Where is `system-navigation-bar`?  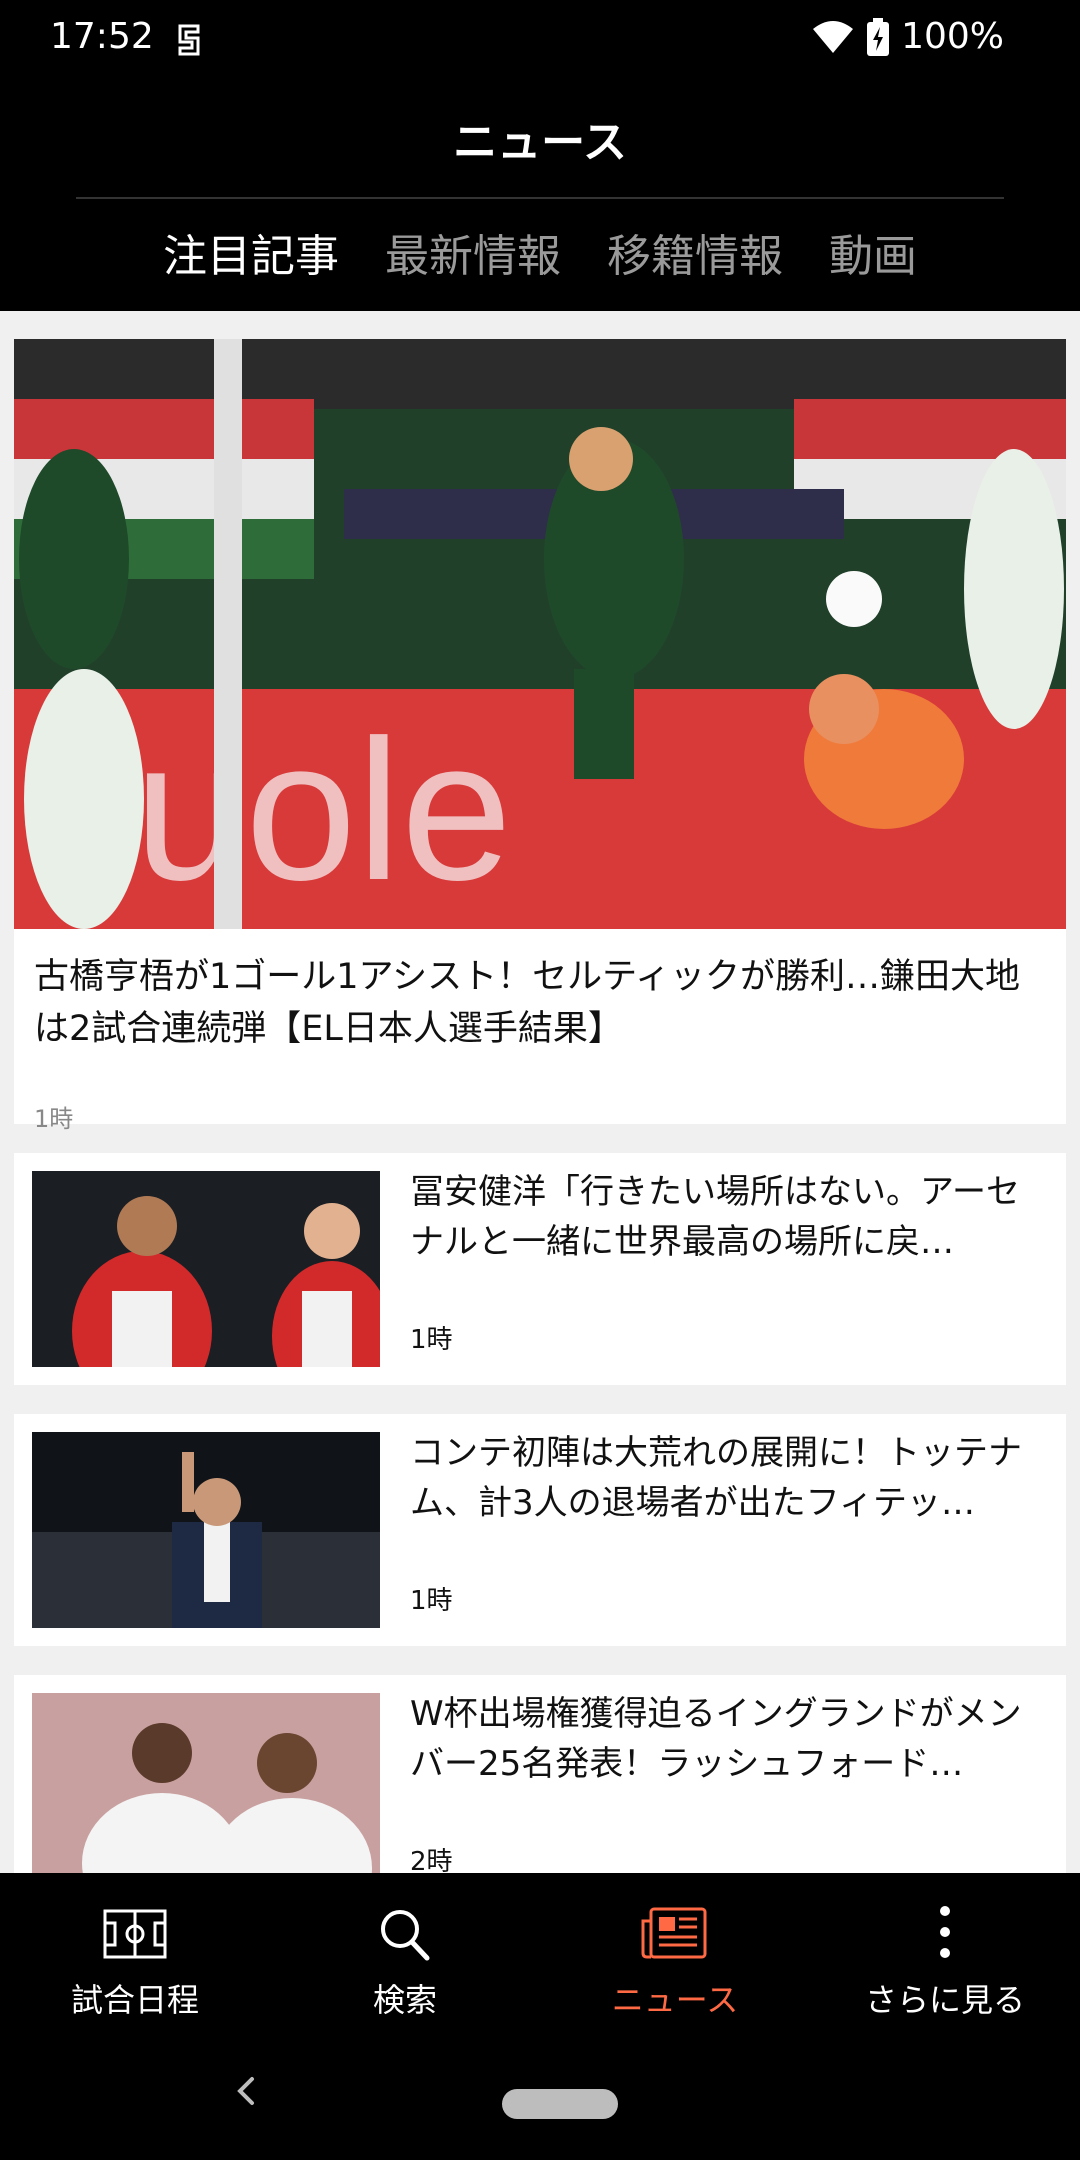 system-navigation-bar is located at coordinates (540, 2101).